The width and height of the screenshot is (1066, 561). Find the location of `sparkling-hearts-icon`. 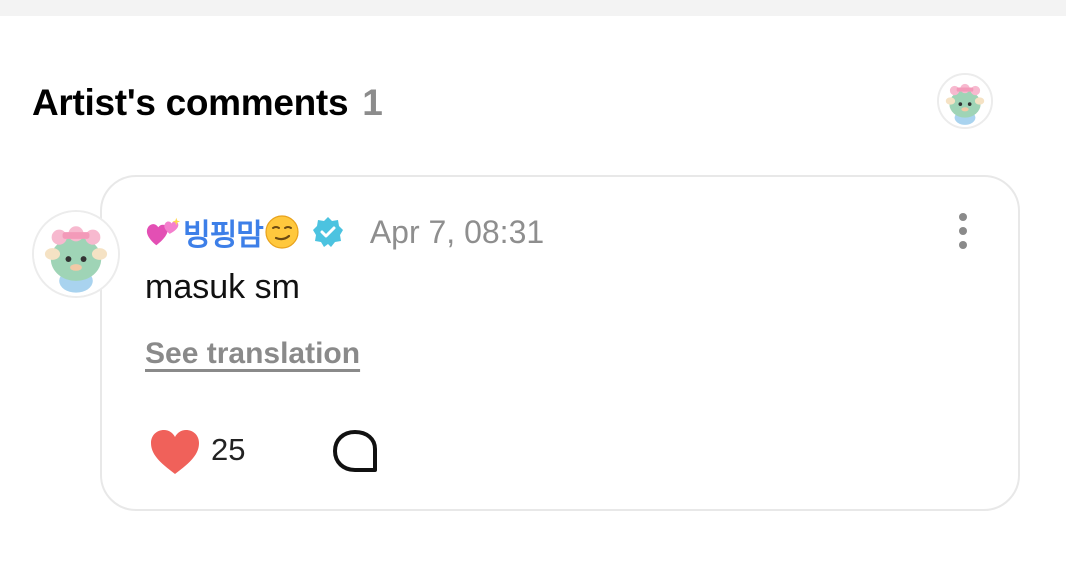

sparkling-hearts-icon is located at coordinates (163, 232).